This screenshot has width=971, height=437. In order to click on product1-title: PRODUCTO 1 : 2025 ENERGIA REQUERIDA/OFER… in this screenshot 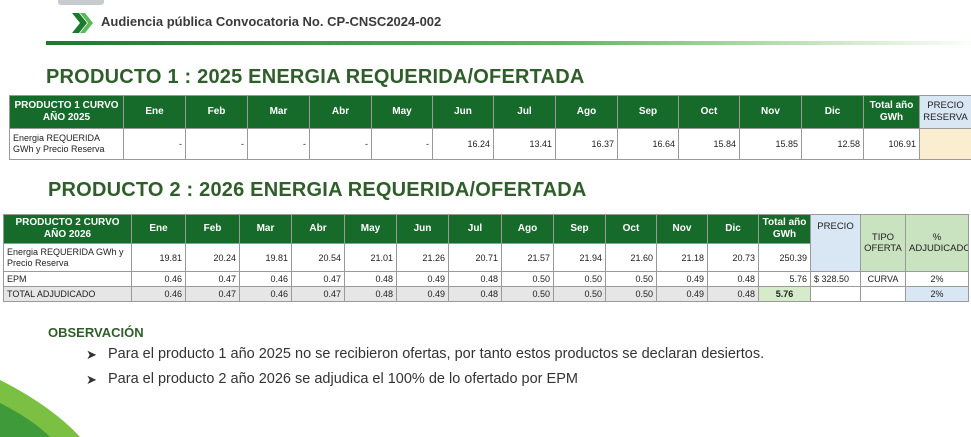, I will do `click(315, 77)`.